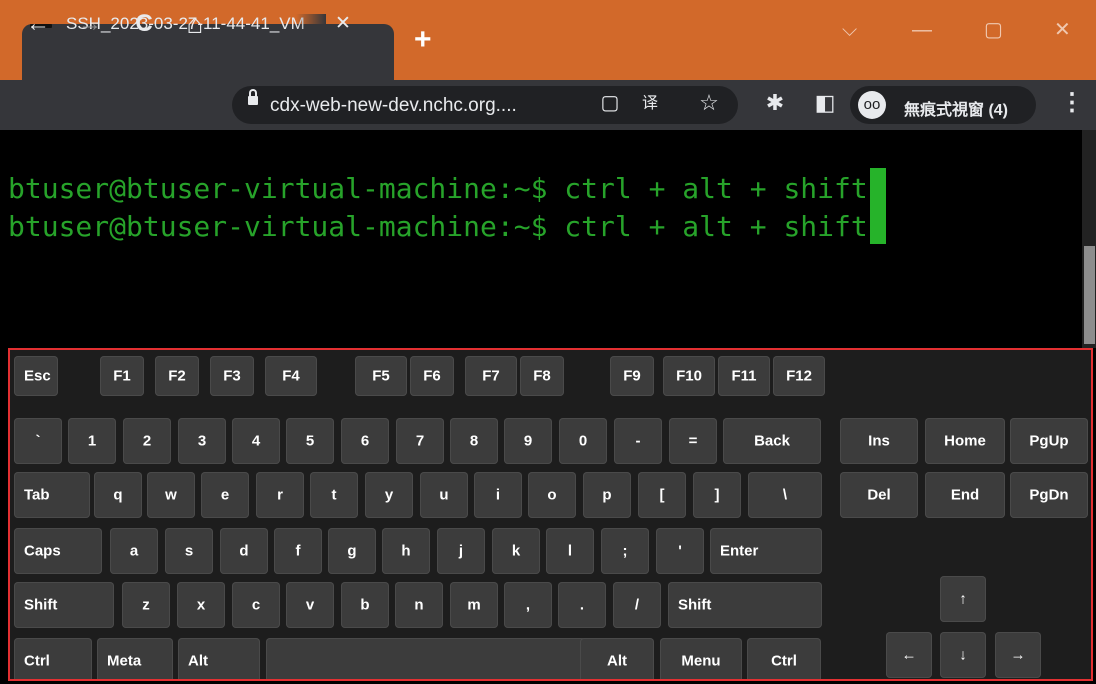 The height and width of the screenshot is (684, 1096). Describe the element at coordinates (423, 40) in the screenshot. I see `new-tab-button: +` at that location.